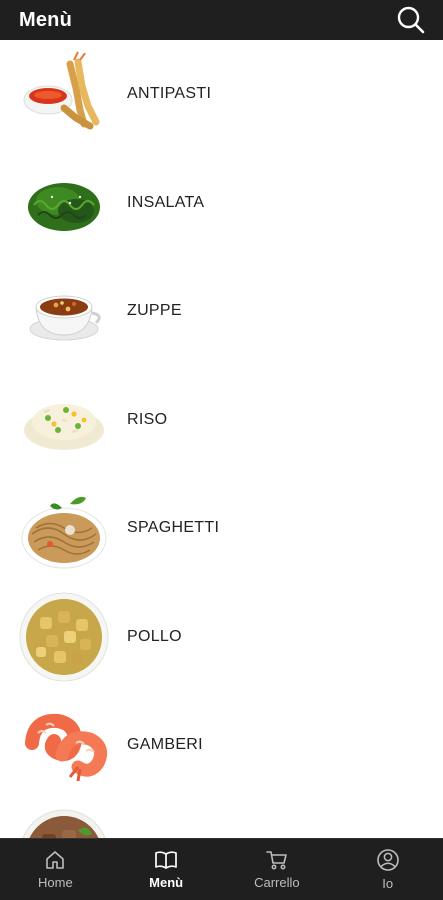 This screenshot has width=443, height=900. I want to click on seaweed-salad-image, so click(64, 203).